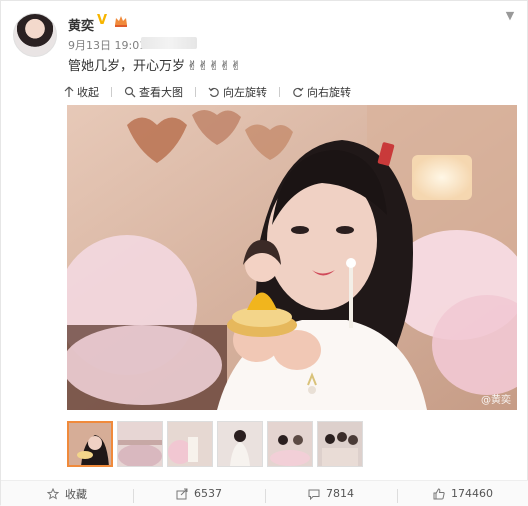 The width and height of the screenshot is (528, 506). I want to click on verified-icon: V, so click(102, 20).